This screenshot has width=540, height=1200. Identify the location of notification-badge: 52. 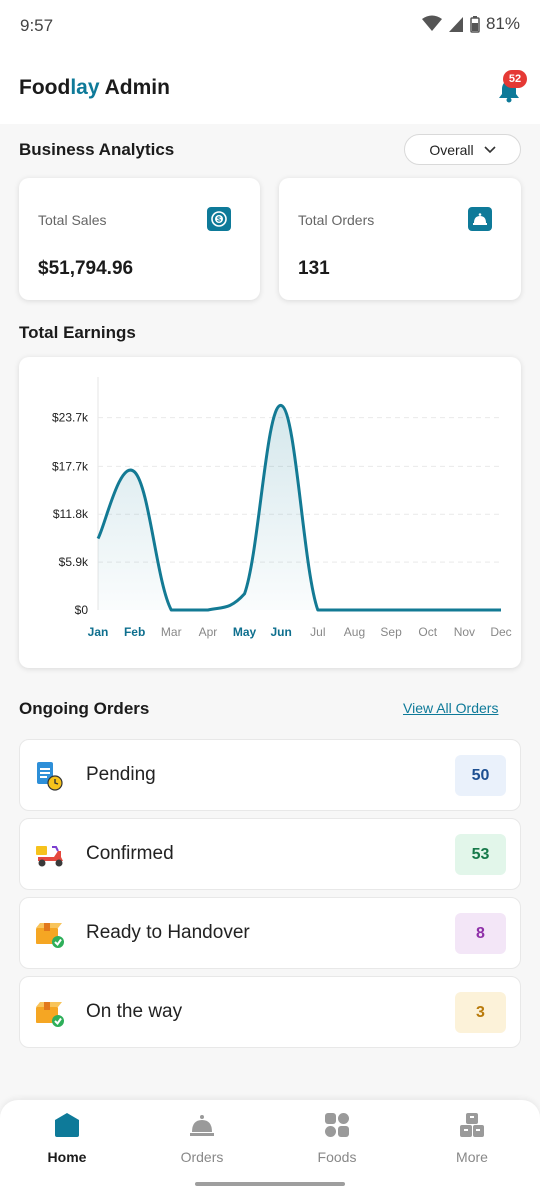
(515, 79).